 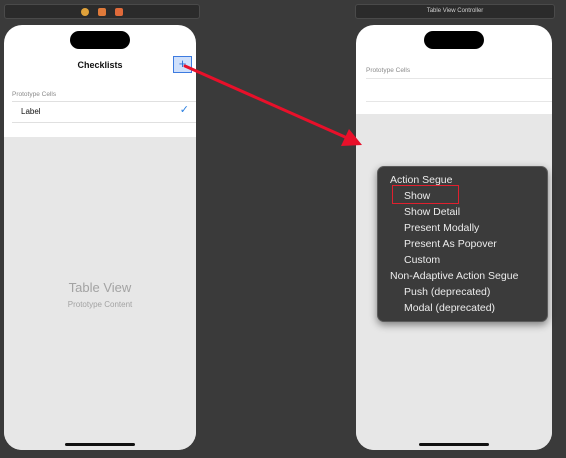 What do you see at coordinates (462, 228) in the screenshot?
I see `menu-item-present-modally: Present Modally` at bounding box center [462, 228].